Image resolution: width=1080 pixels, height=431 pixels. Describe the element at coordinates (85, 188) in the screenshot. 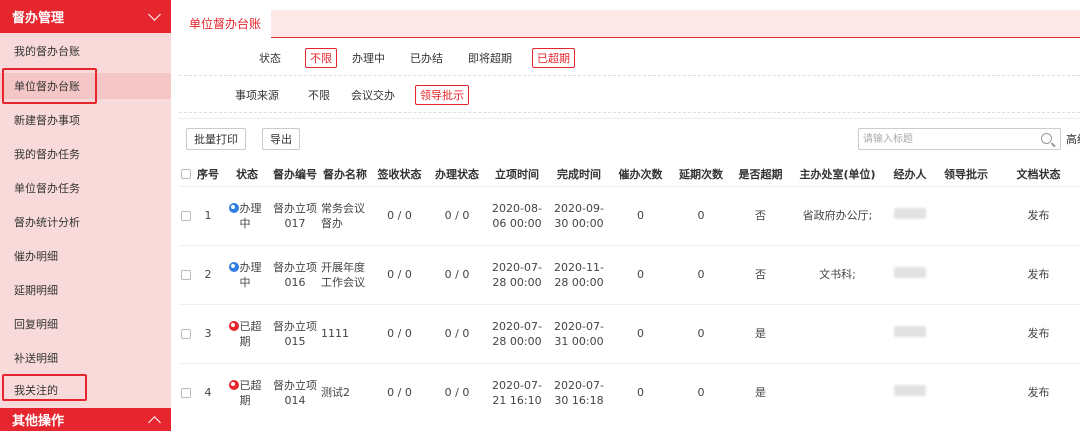

I see `sidebar-item-unit-tasks: 单位督办任务` at that location.